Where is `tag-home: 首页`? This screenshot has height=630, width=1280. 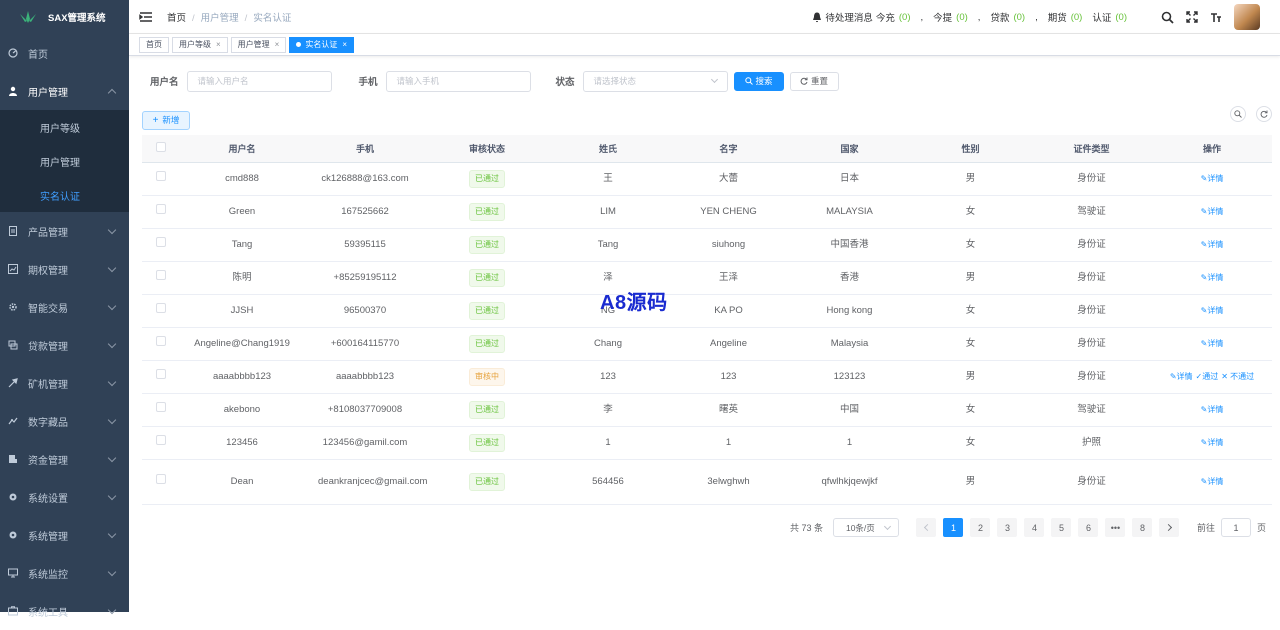
tag-home: 首页 is located at coordinates (154, 45).